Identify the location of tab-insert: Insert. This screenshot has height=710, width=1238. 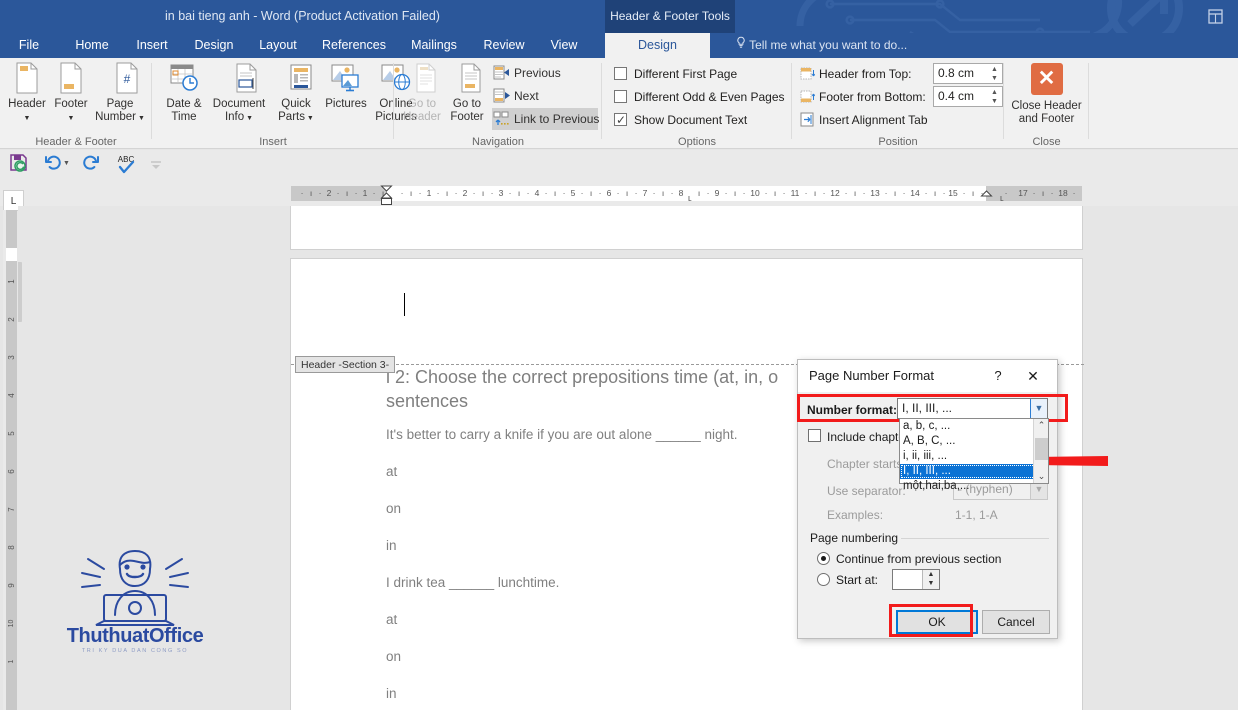
(152, 45).